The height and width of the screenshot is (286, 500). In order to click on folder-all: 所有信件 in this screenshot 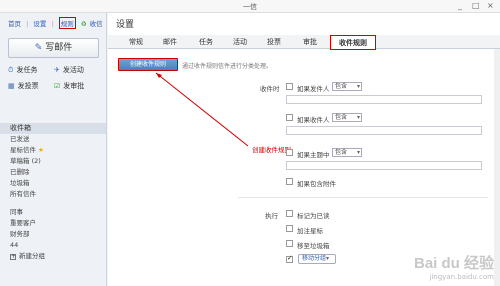, I will do `click(53, 194)`.